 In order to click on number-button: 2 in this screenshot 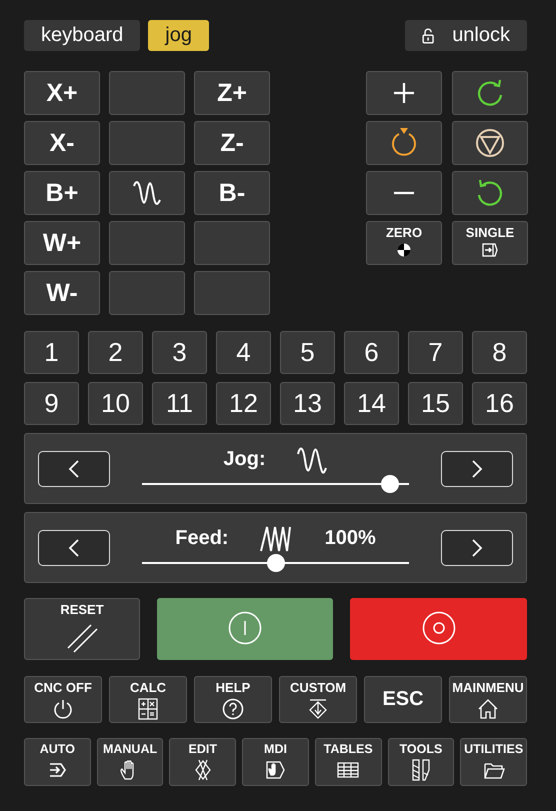, I will do `click(115, 352)`.